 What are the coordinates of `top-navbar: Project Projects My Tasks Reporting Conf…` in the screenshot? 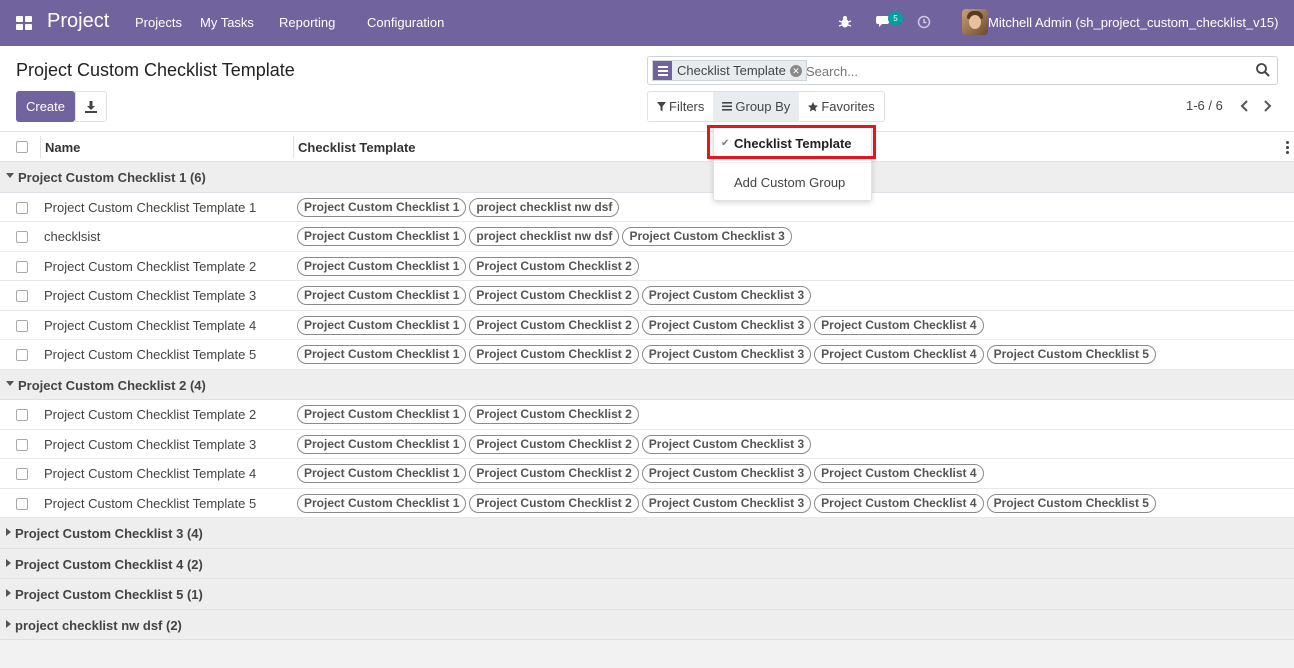 It's located at (647, 23).